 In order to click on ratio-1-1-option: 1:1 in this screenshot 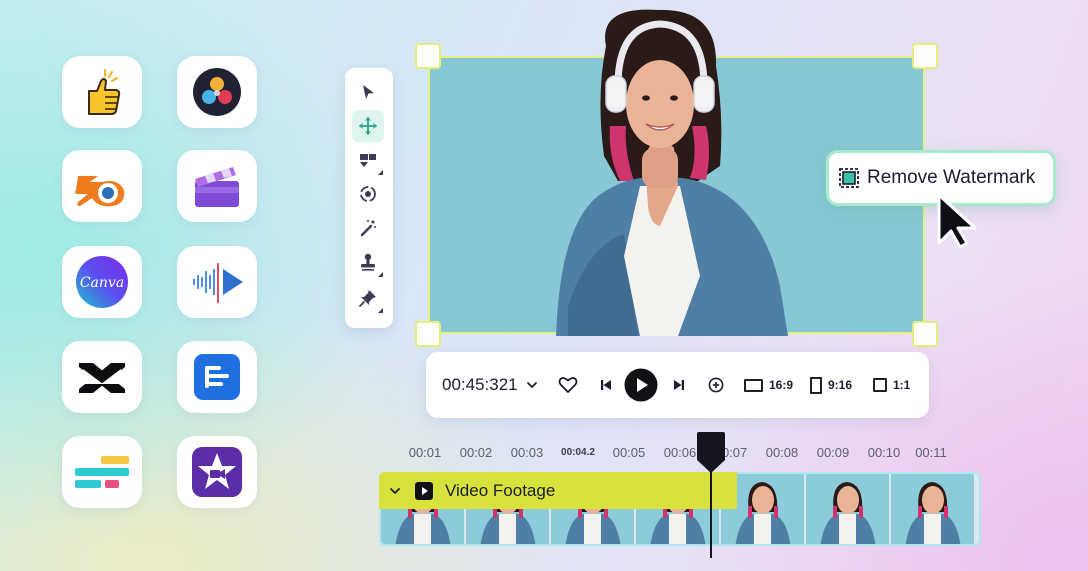, I will do `click(891, 385)`.